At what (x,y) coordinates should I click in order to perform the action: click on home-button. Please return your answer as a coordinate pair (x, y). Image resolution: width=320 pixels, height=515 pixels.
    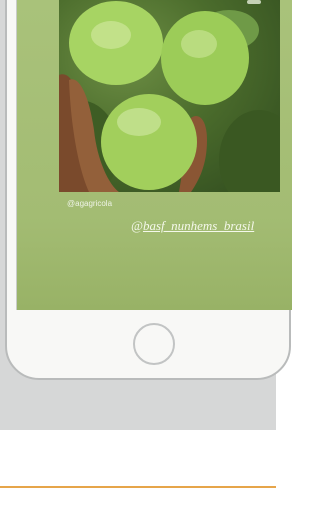
    Looking at the image, I should click on (154, 344).